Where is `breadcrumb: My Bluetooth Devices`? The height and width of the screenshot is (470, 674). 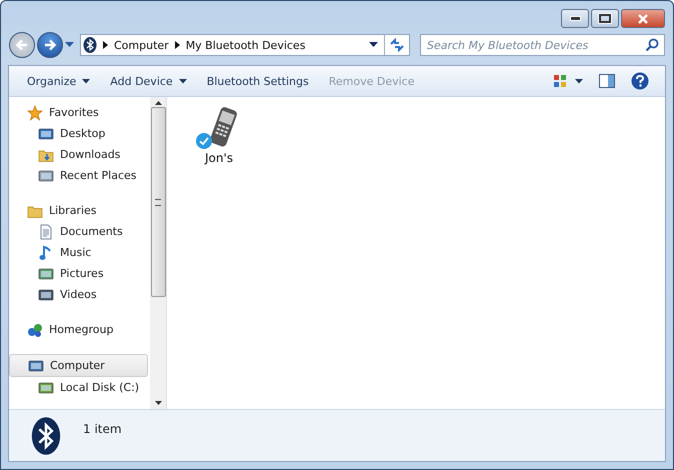
breadcrumb: My Bluetooth Devices is located at coordinates (246, 45).